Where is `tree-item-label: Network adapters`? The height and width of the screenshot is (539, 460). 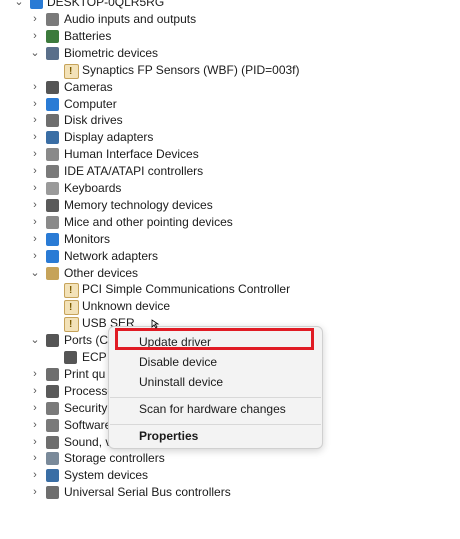 tree-item-label: Network adapters is located at coordinates (111, 255).